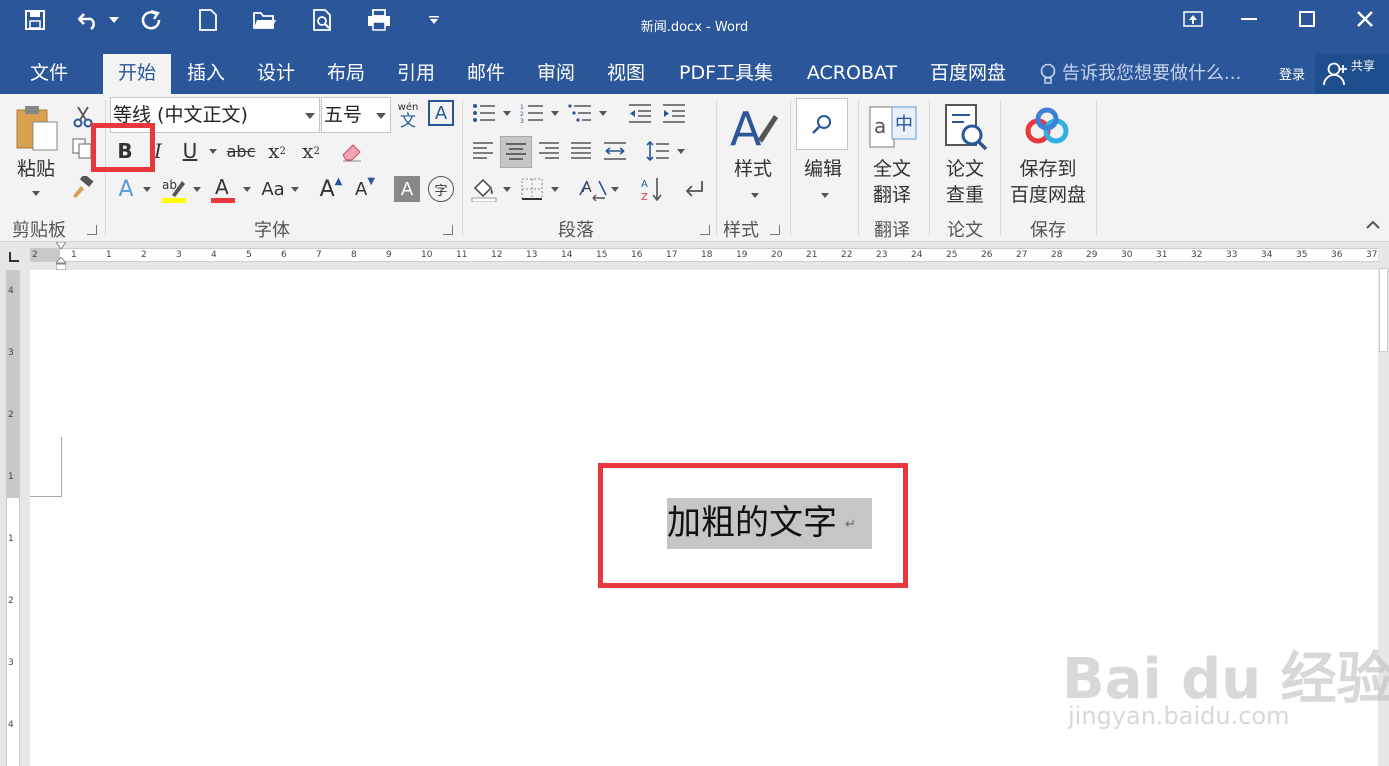 This screenshot has height=766, width=1389. Describe the element at coordinates (213, 151) in the screenshot. I see `underline-dropdown-icon` at that location.